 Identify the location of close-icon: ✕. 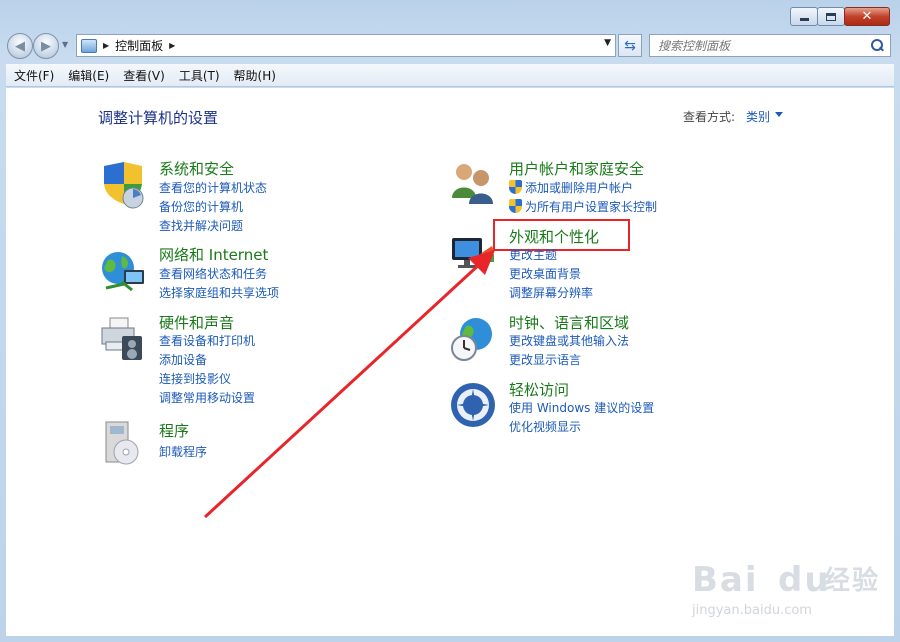
(867, 16).